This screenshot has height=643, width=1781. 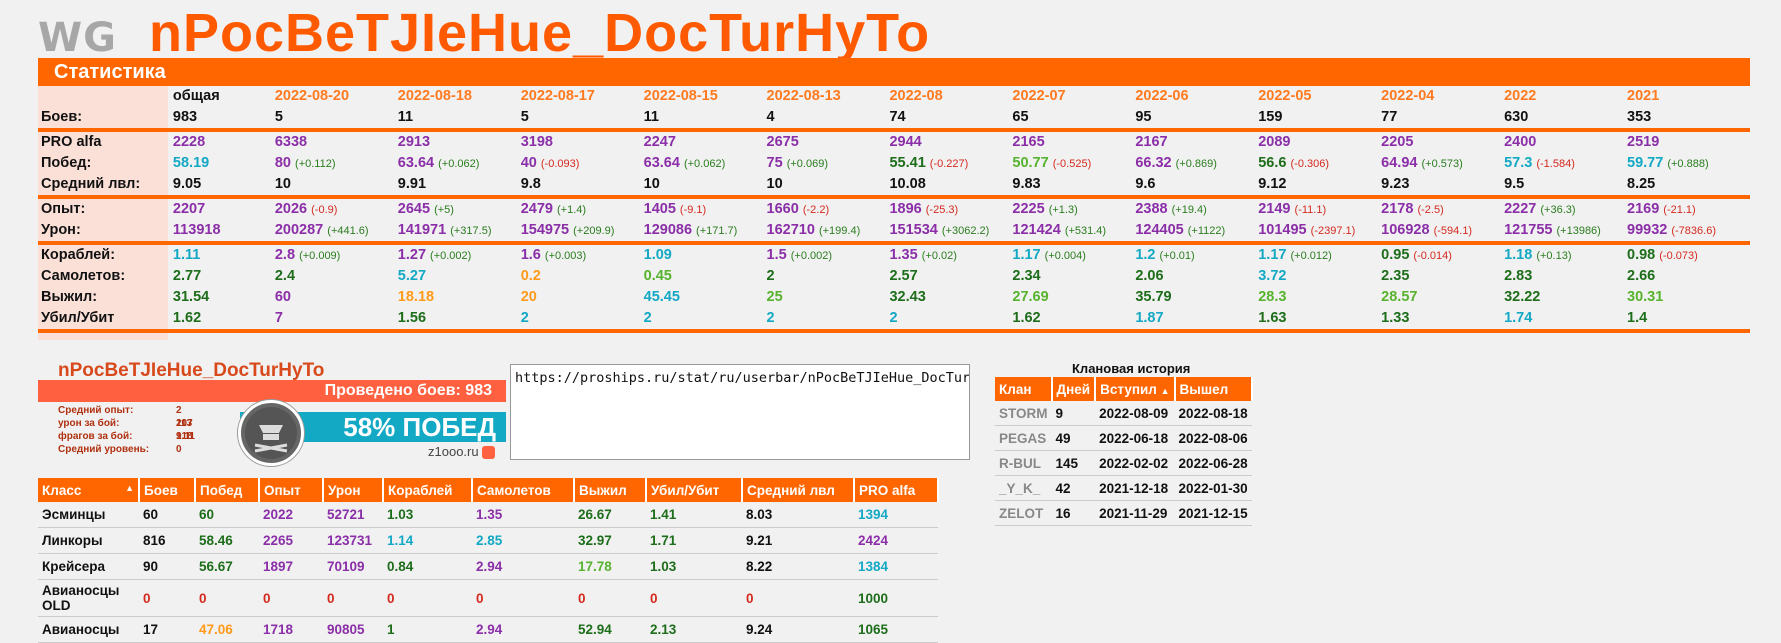 I want to click on col-kd: Убил/Убит, so click(x=694, y=490).